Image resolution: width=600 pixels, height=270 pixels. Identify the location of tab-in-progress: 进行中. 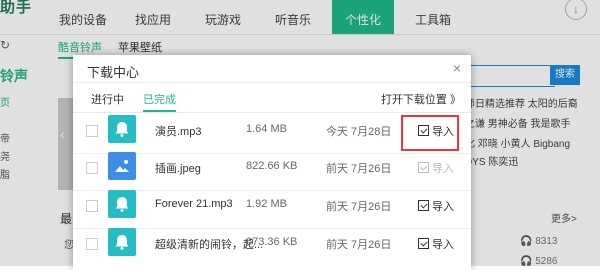
(107, 99).